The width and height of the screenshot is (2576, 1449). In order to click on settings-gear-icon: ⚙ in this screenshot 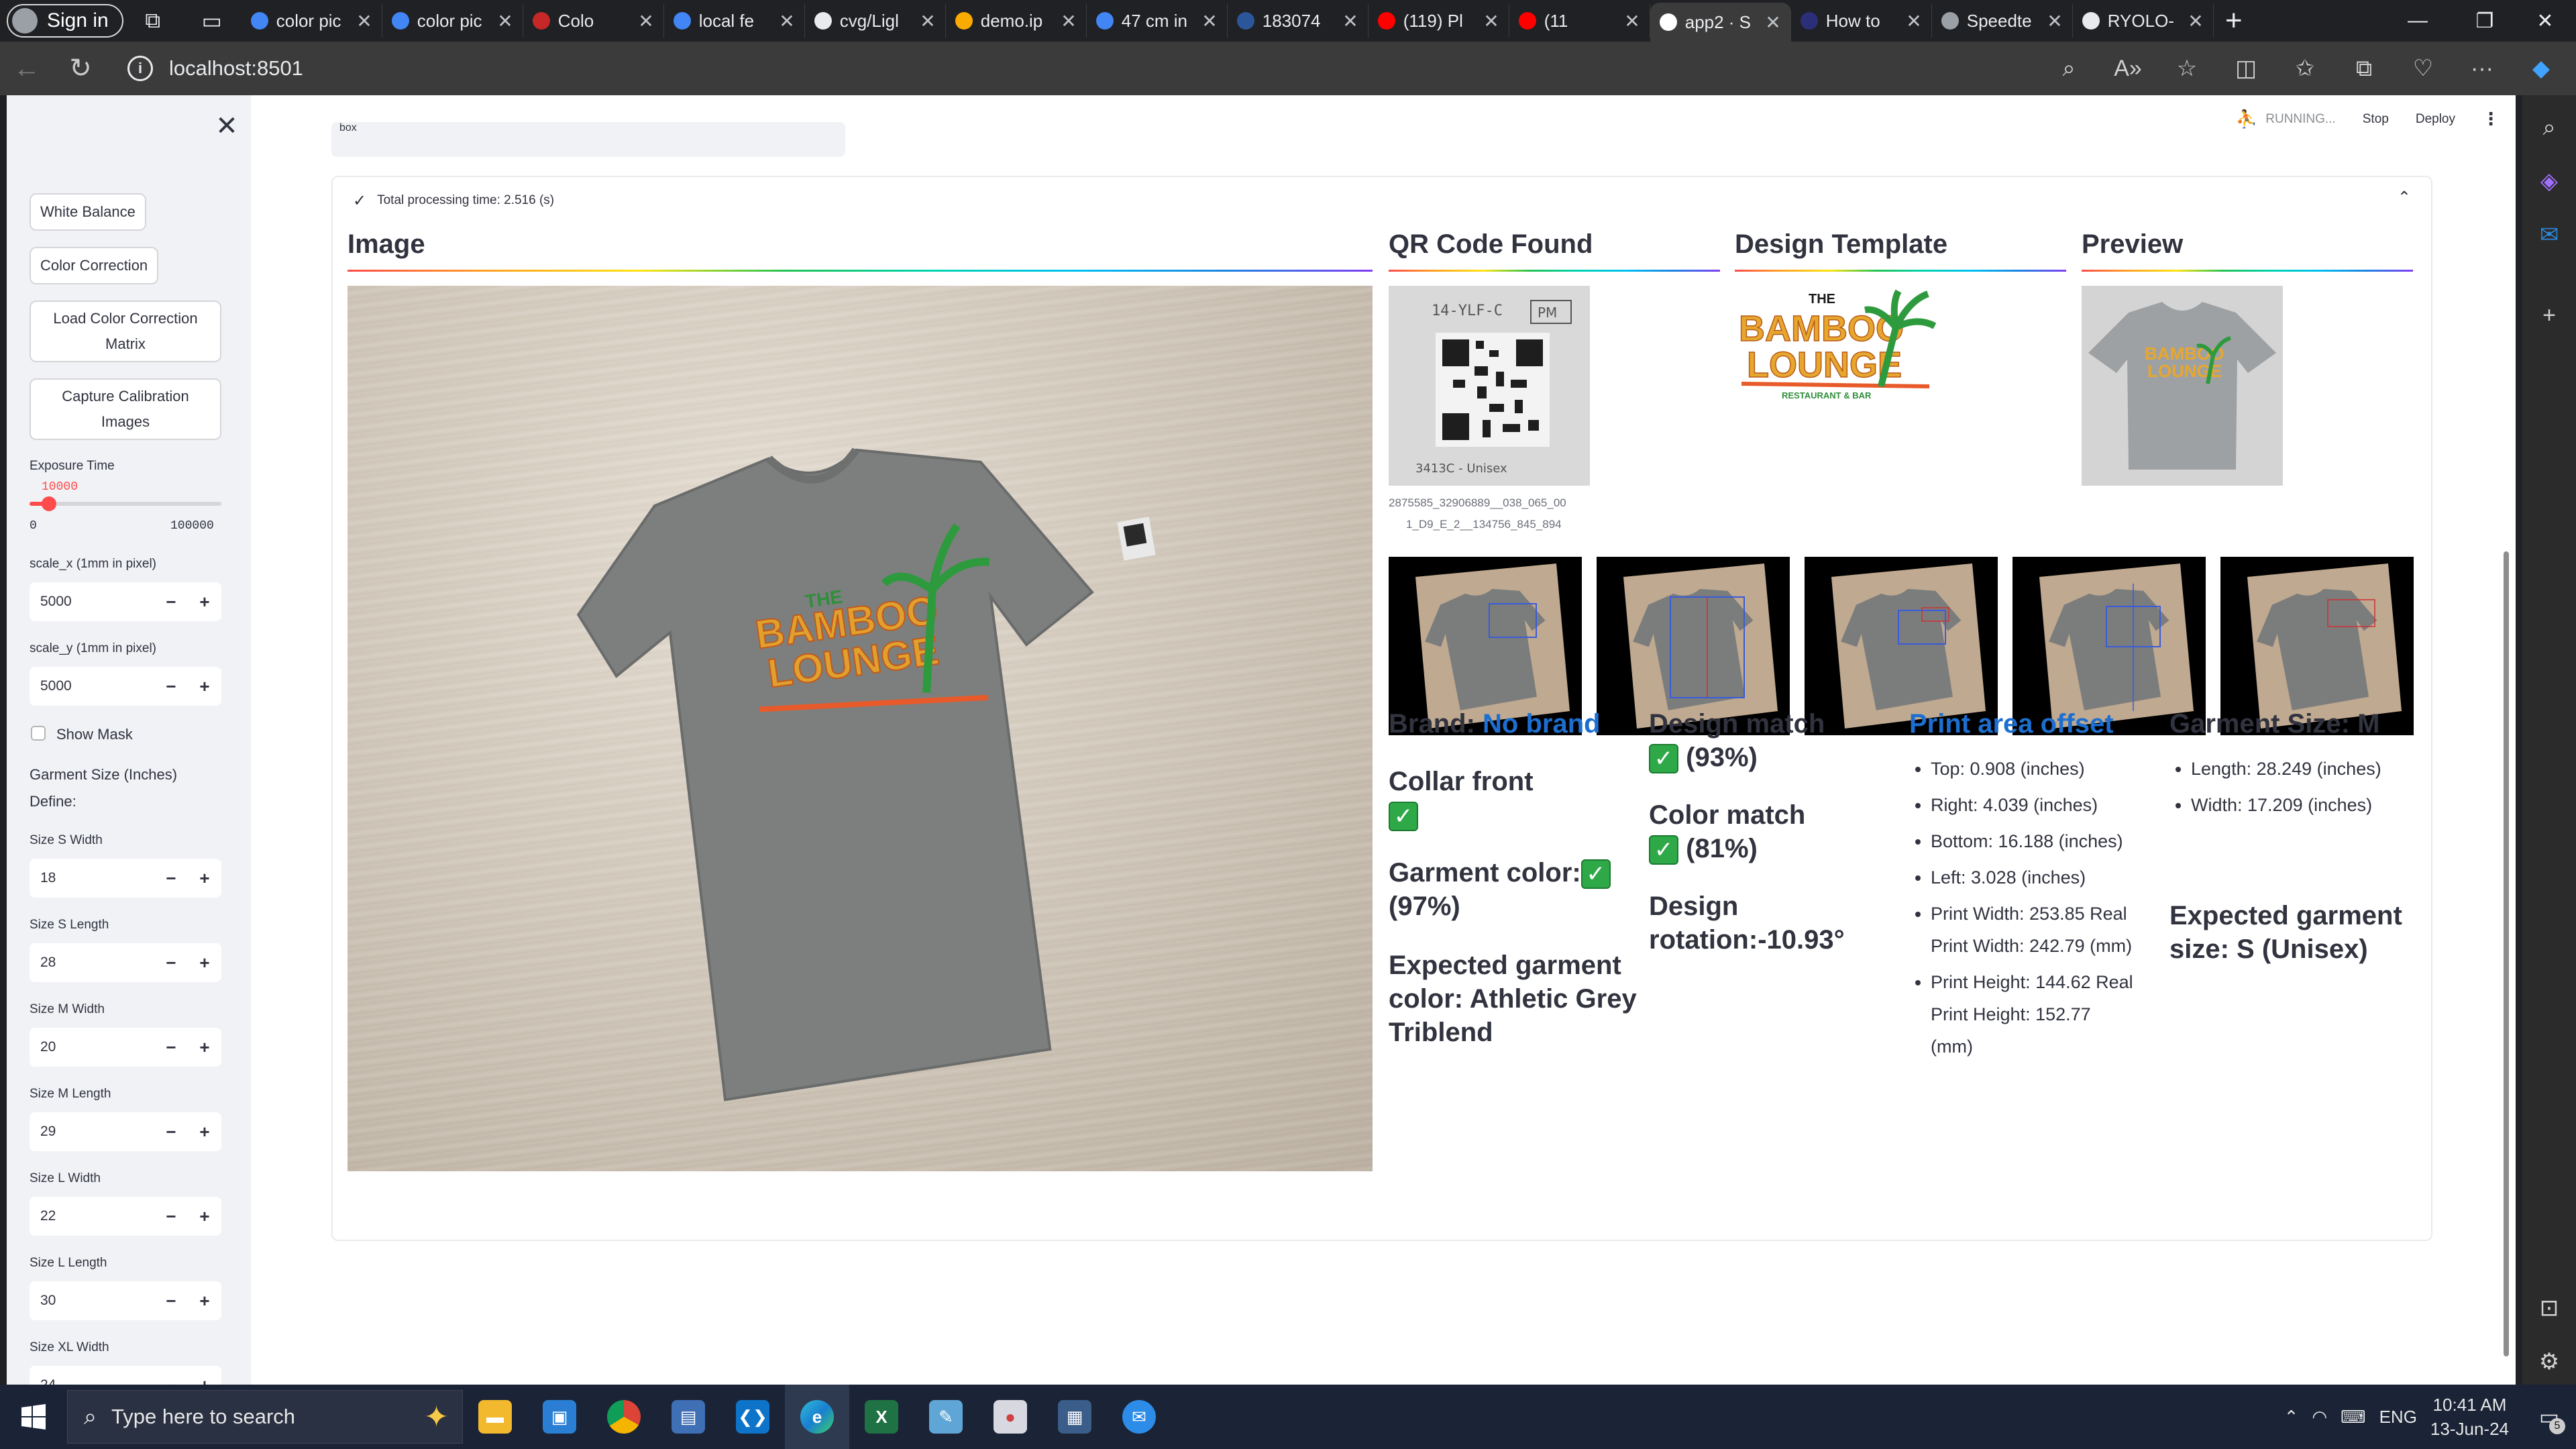, I will do `click(2549, 1362)`.